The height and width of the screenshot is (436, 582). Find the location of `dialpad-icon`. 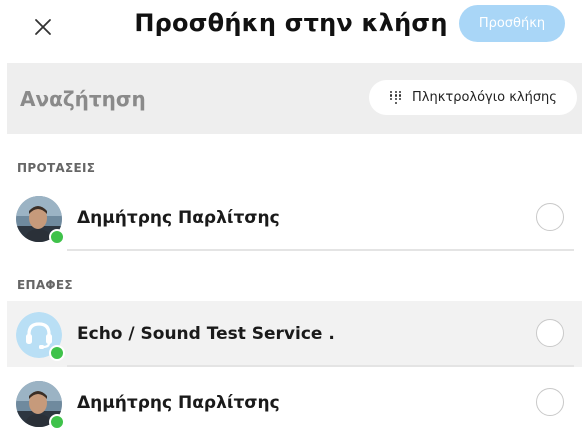

dialpad-icon is located at coordinates (396, 97).